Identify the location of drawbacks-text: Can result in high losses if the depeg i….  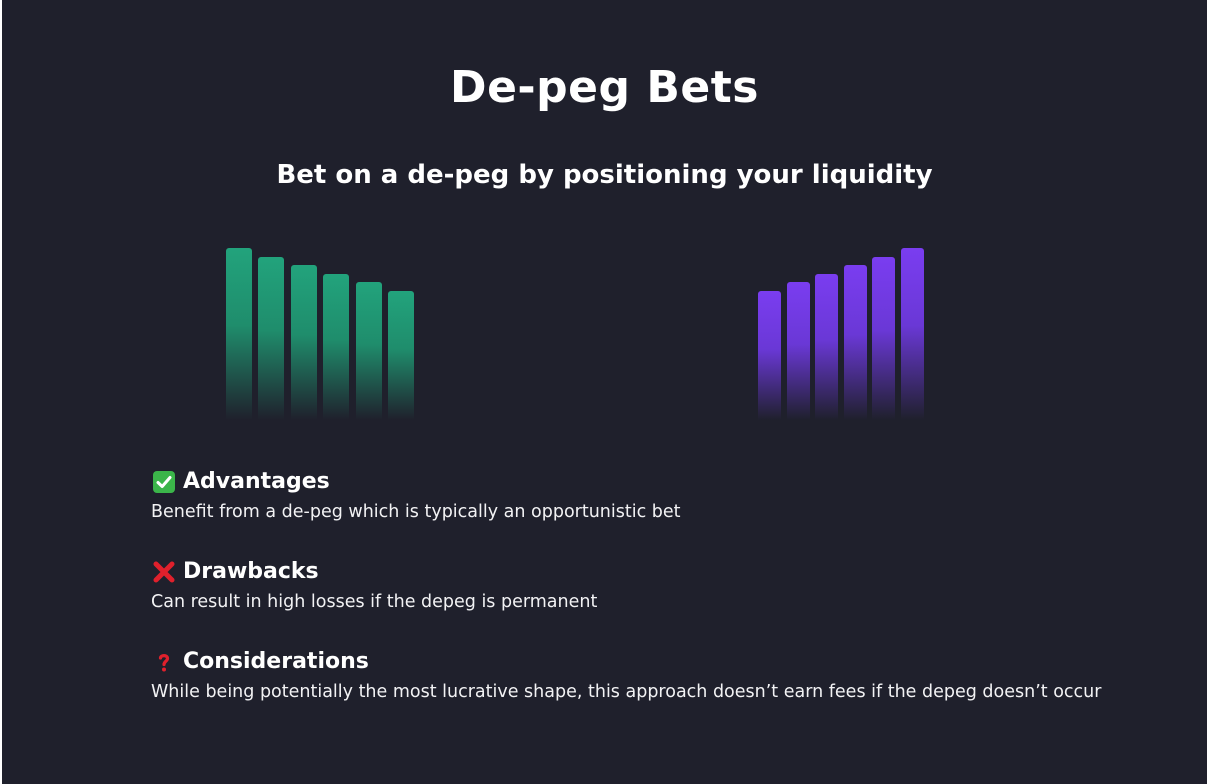
(374, 602).